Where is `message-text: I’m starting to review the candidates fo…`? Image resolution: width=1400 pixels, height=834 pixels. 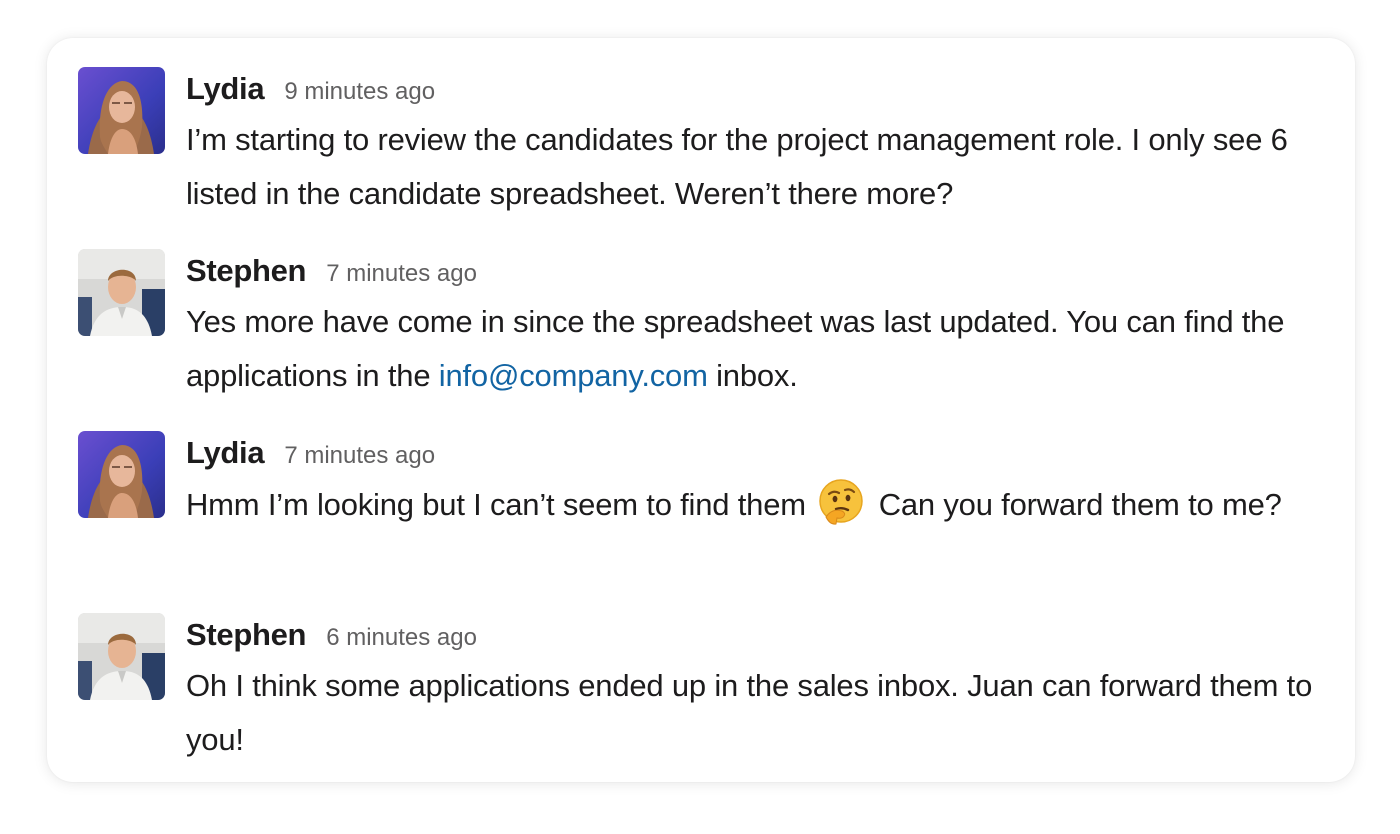
message-text: I’m starting to review the candidates fo… is located at coordinates (737, 166).